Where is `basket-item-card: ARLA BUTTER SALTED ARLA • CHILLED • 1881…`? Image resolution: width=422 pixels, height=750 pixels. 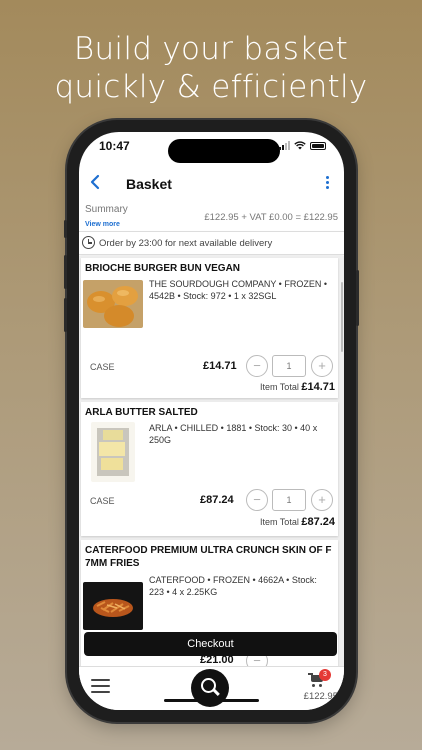
basket-item-card: ARLA BUTTER SALTED ARLA • CHILLED • 1881… is located at coordinates (209, 469).